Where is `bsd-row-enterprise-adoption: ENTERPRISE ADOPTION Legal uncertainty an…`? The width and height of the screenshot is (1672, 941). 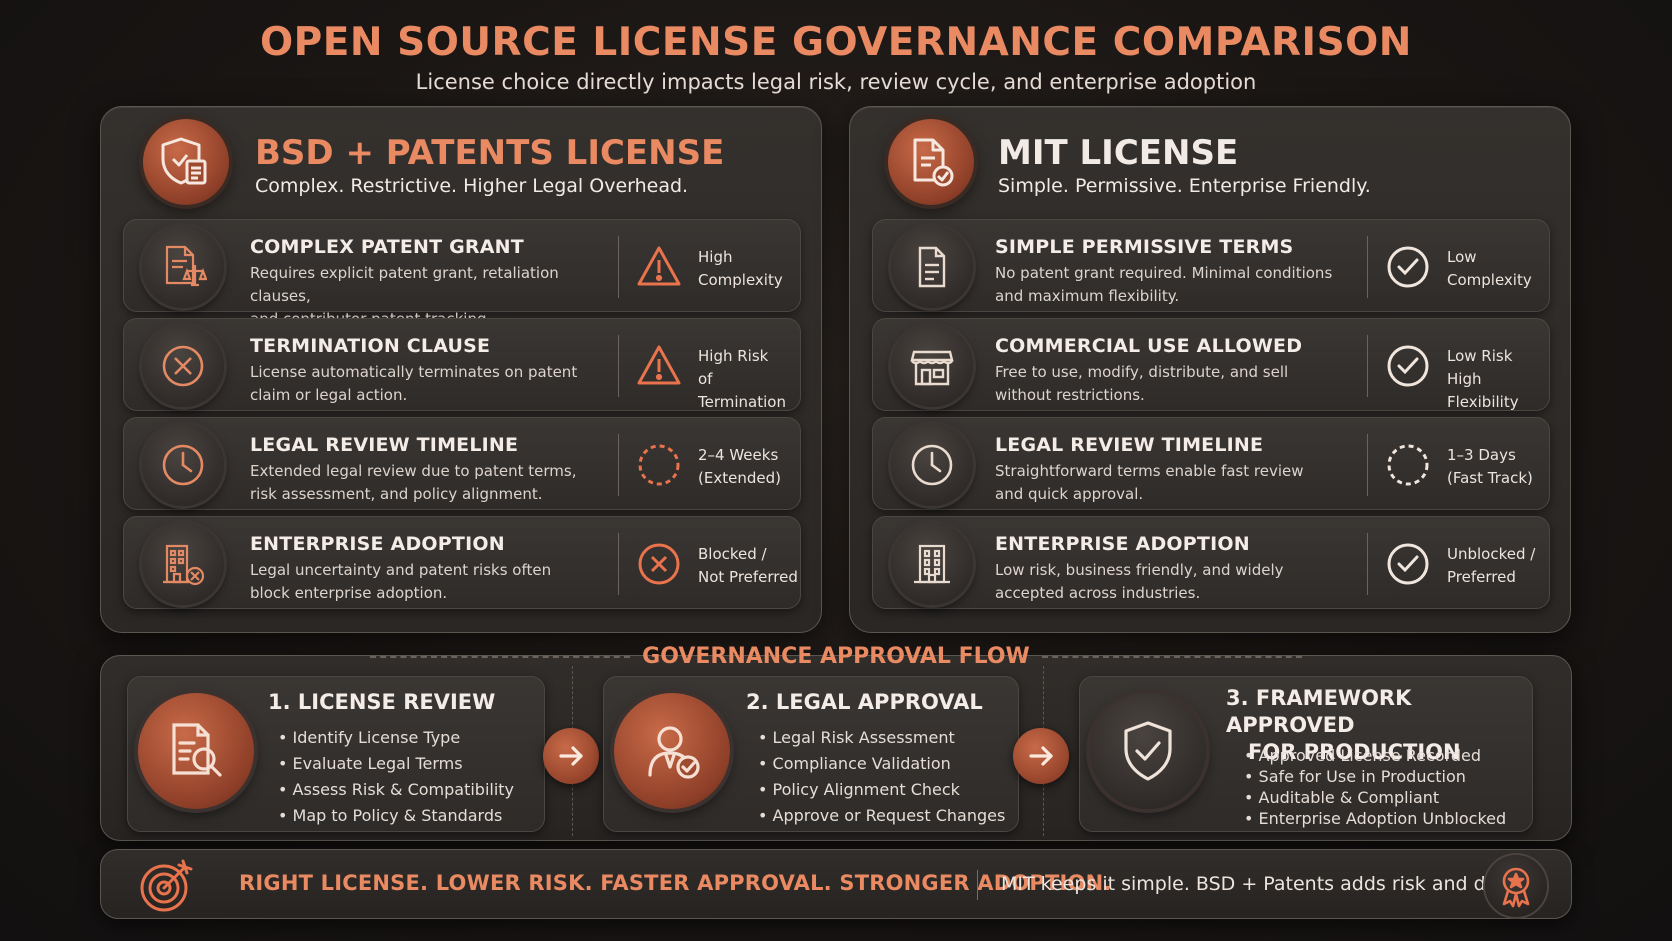
bsd-row-enterprise-adoption: ENTERPRISE ADOPTION Legal uncertainty an… is located at coordinates (462, 562).